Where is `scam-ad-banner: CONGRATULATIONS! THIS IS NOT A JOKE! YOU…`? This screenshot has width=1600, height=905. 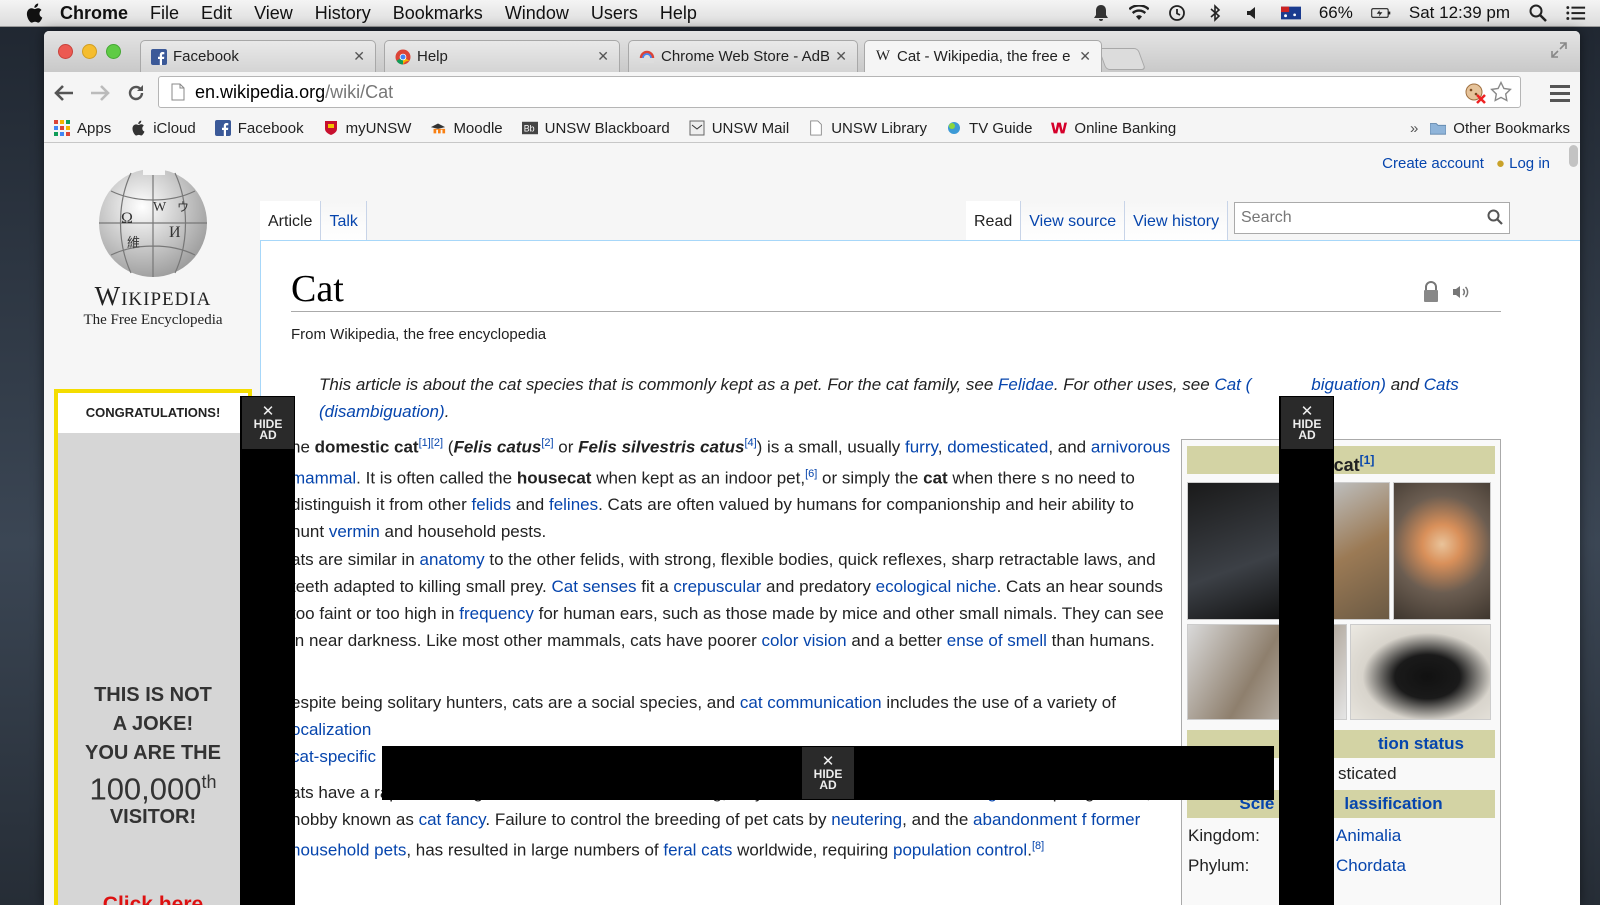
scam-ad-banner: CONGRATULATIONS! THIS IS NOT A JOKE! YOU… is located at coordinates (153, 647).